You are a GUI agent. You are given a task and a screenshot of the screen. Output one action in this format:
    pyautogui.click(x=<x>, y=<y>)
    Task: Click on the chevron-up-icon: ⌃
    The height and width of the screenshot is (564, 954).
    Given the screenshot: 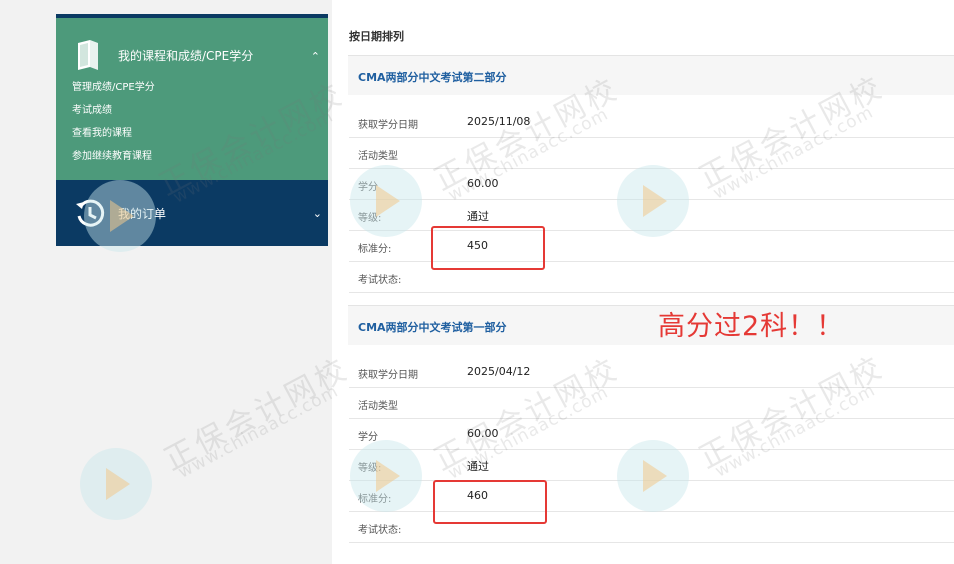 What is the action you would take?
    pyautogui.click(x=315, y=56)
    